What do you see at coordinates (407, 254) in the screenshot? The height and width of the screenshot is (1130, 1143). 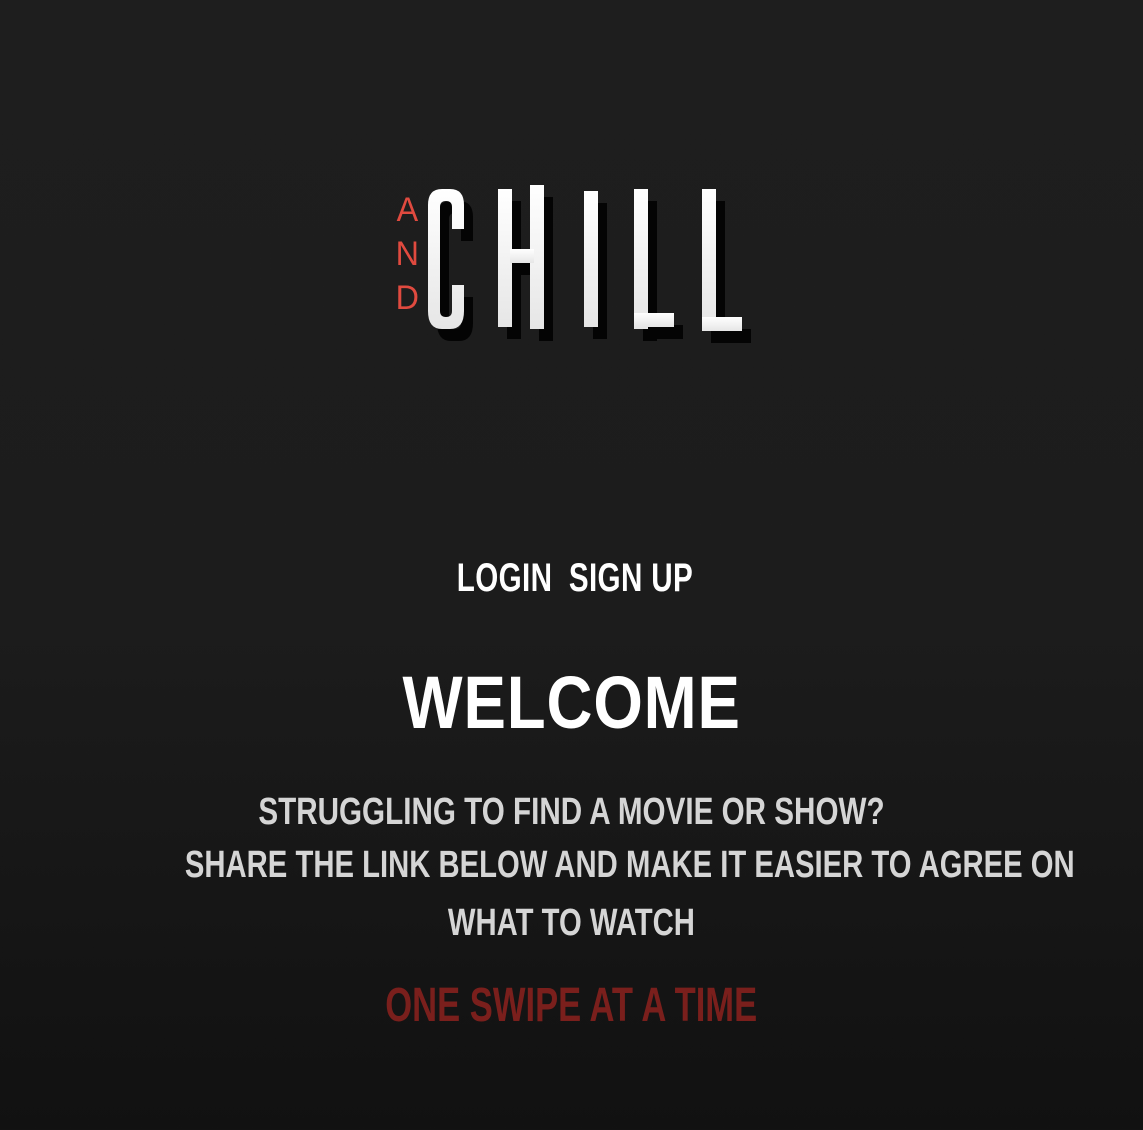 I see `logo-letter-n: N` at bounding box center [407, 254].